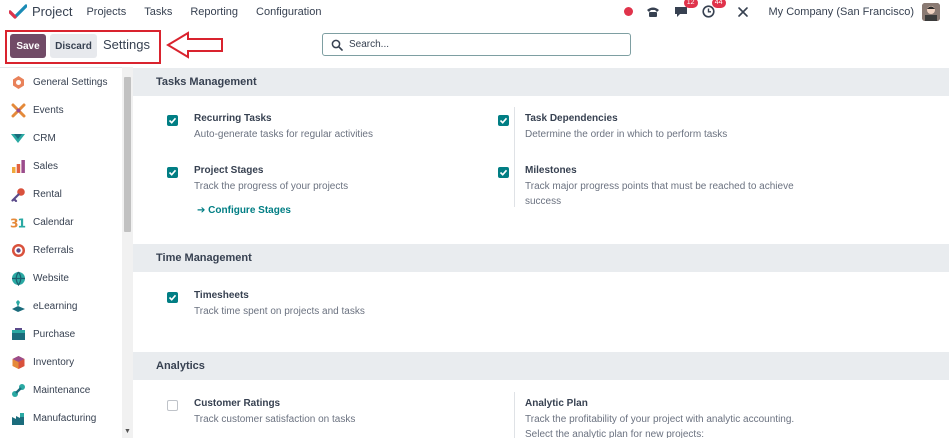 This screenshot has height=438, width=949. I want to click on setting-title: Project Stages, so click(229, 170).